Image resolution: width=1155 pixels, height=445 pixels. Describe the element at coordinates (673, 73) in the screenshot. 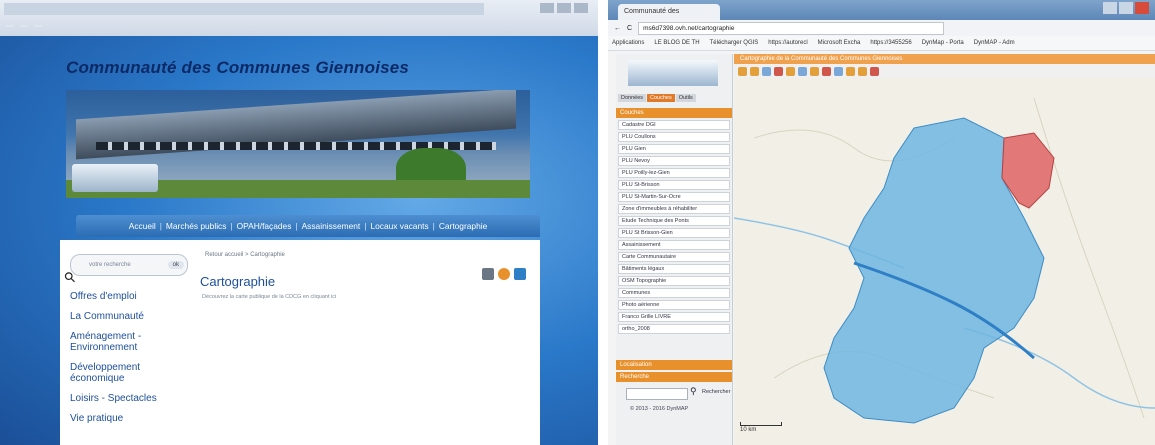

I see `panel-logo` at that location.